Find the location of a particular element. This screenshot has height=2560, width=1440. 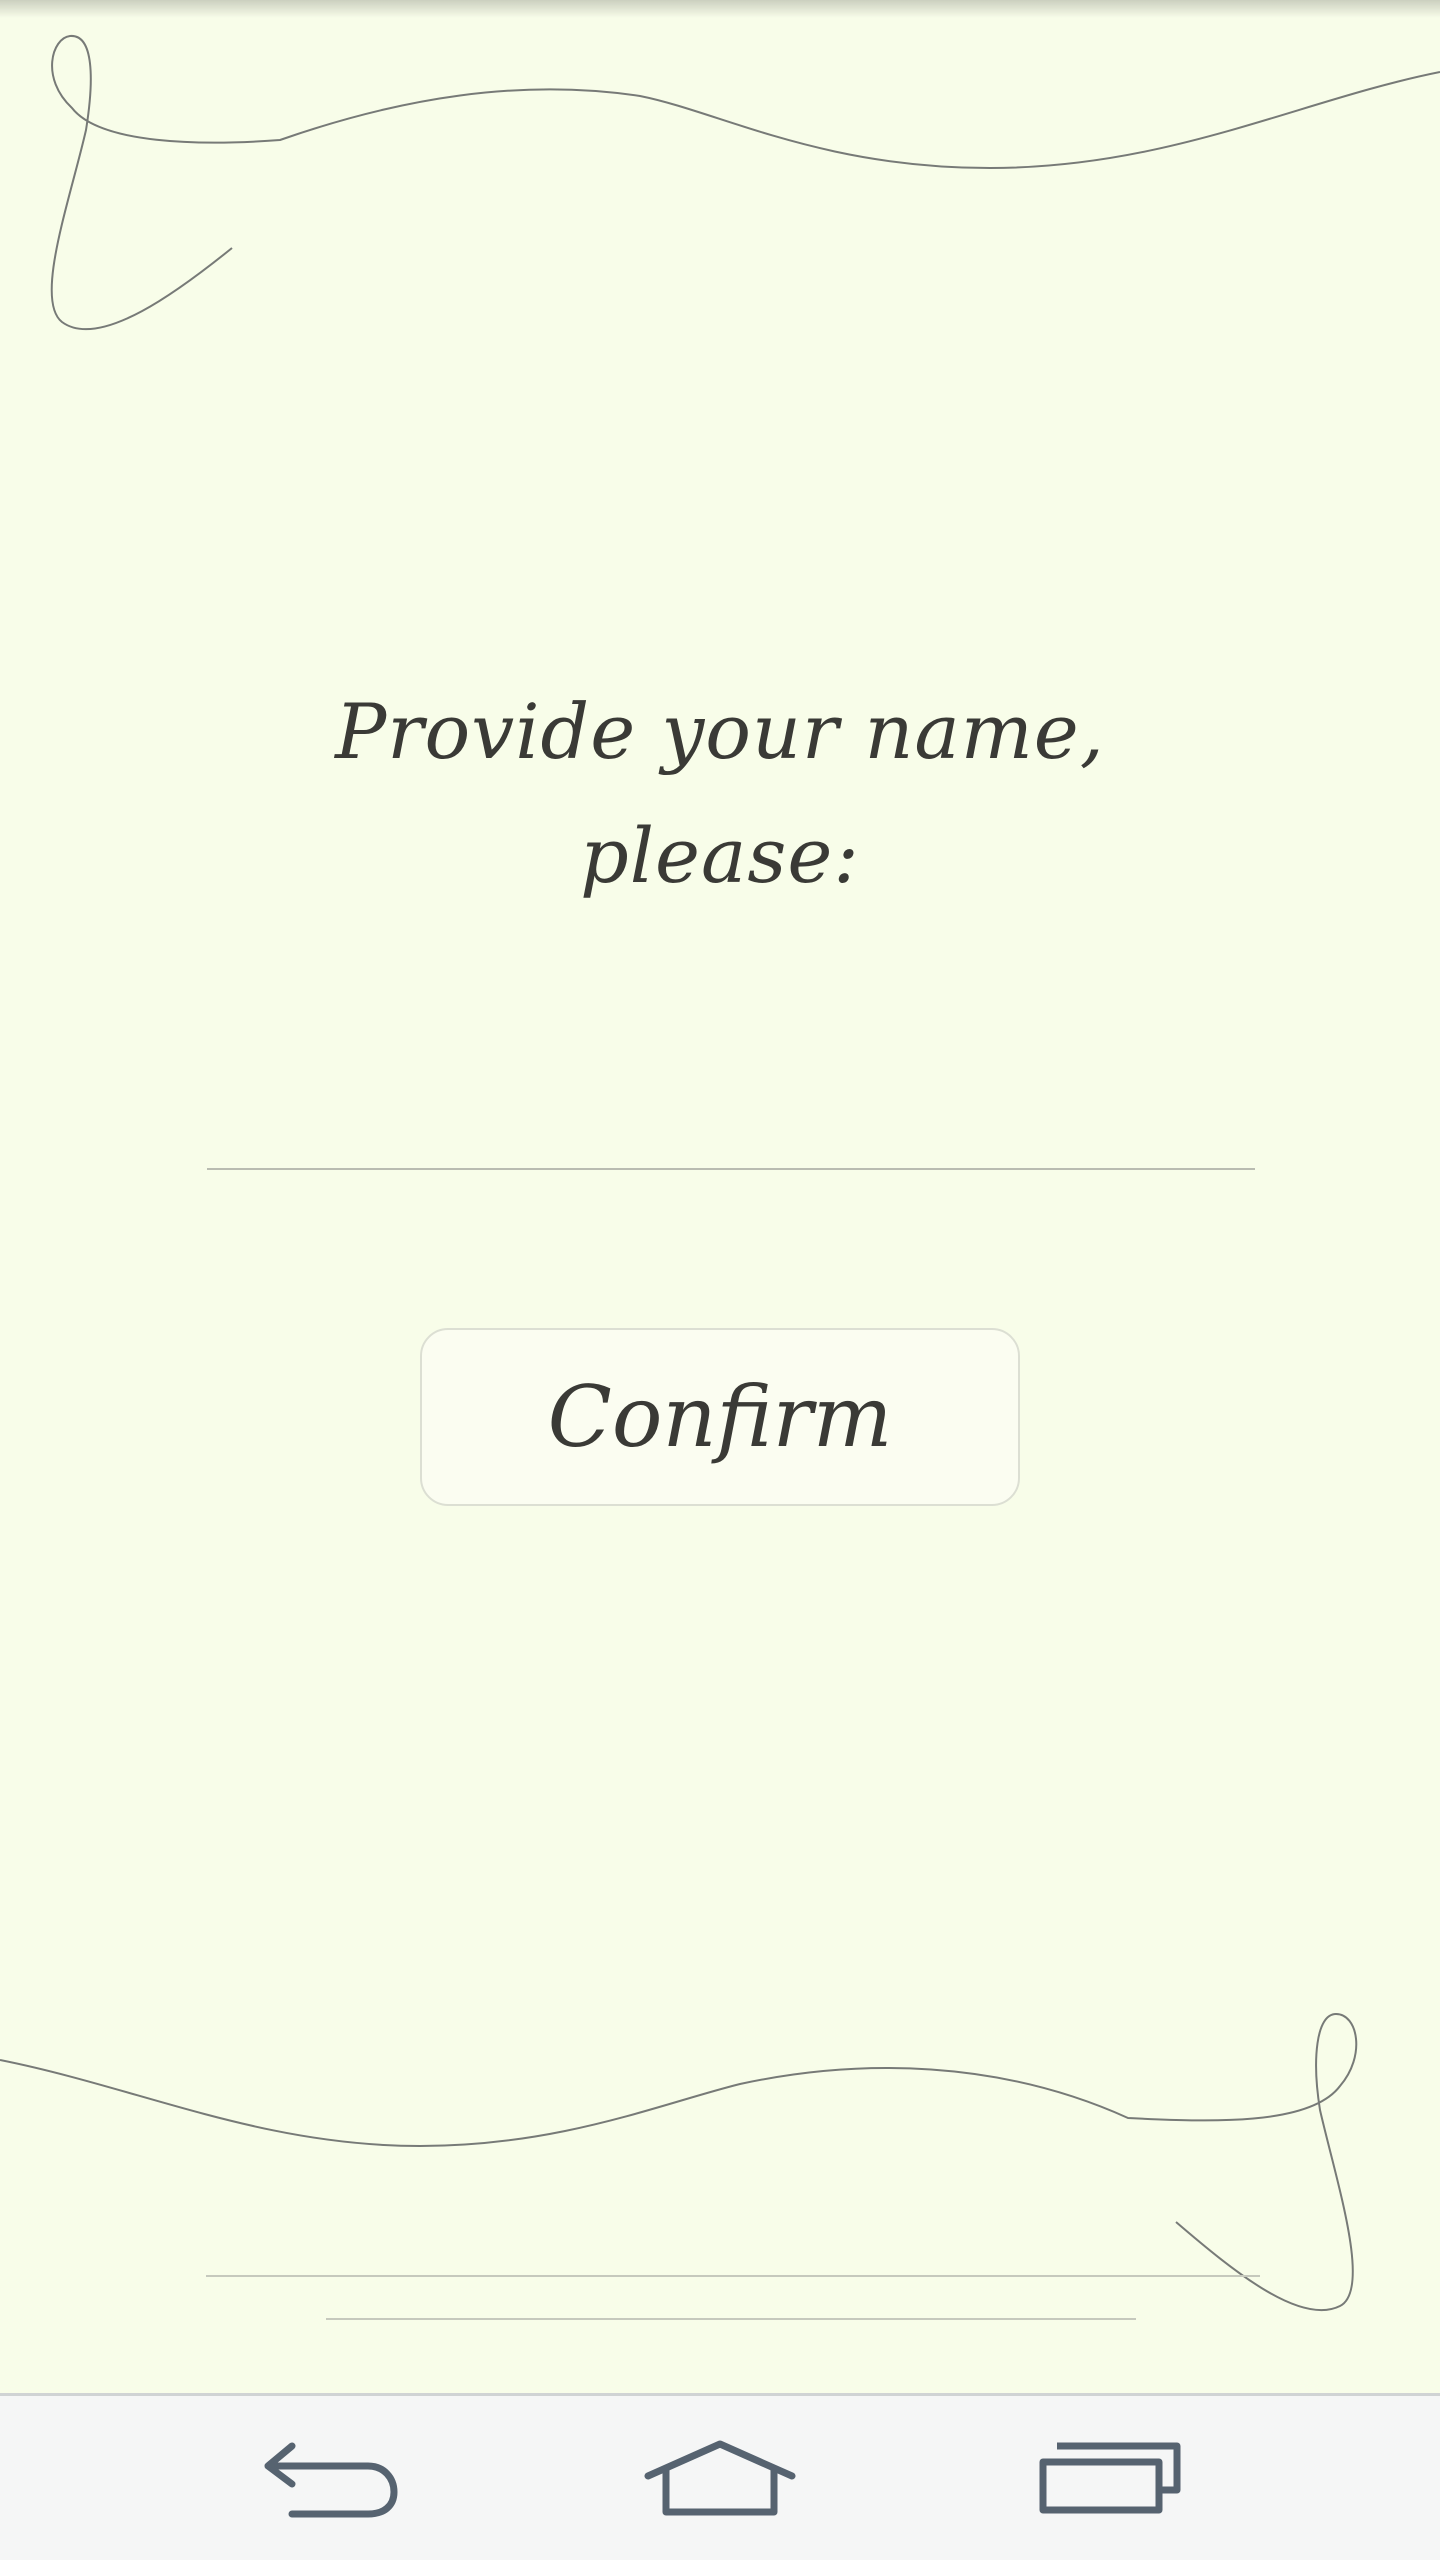

recent-apps-icon is located at coordinates (1110, 2478).